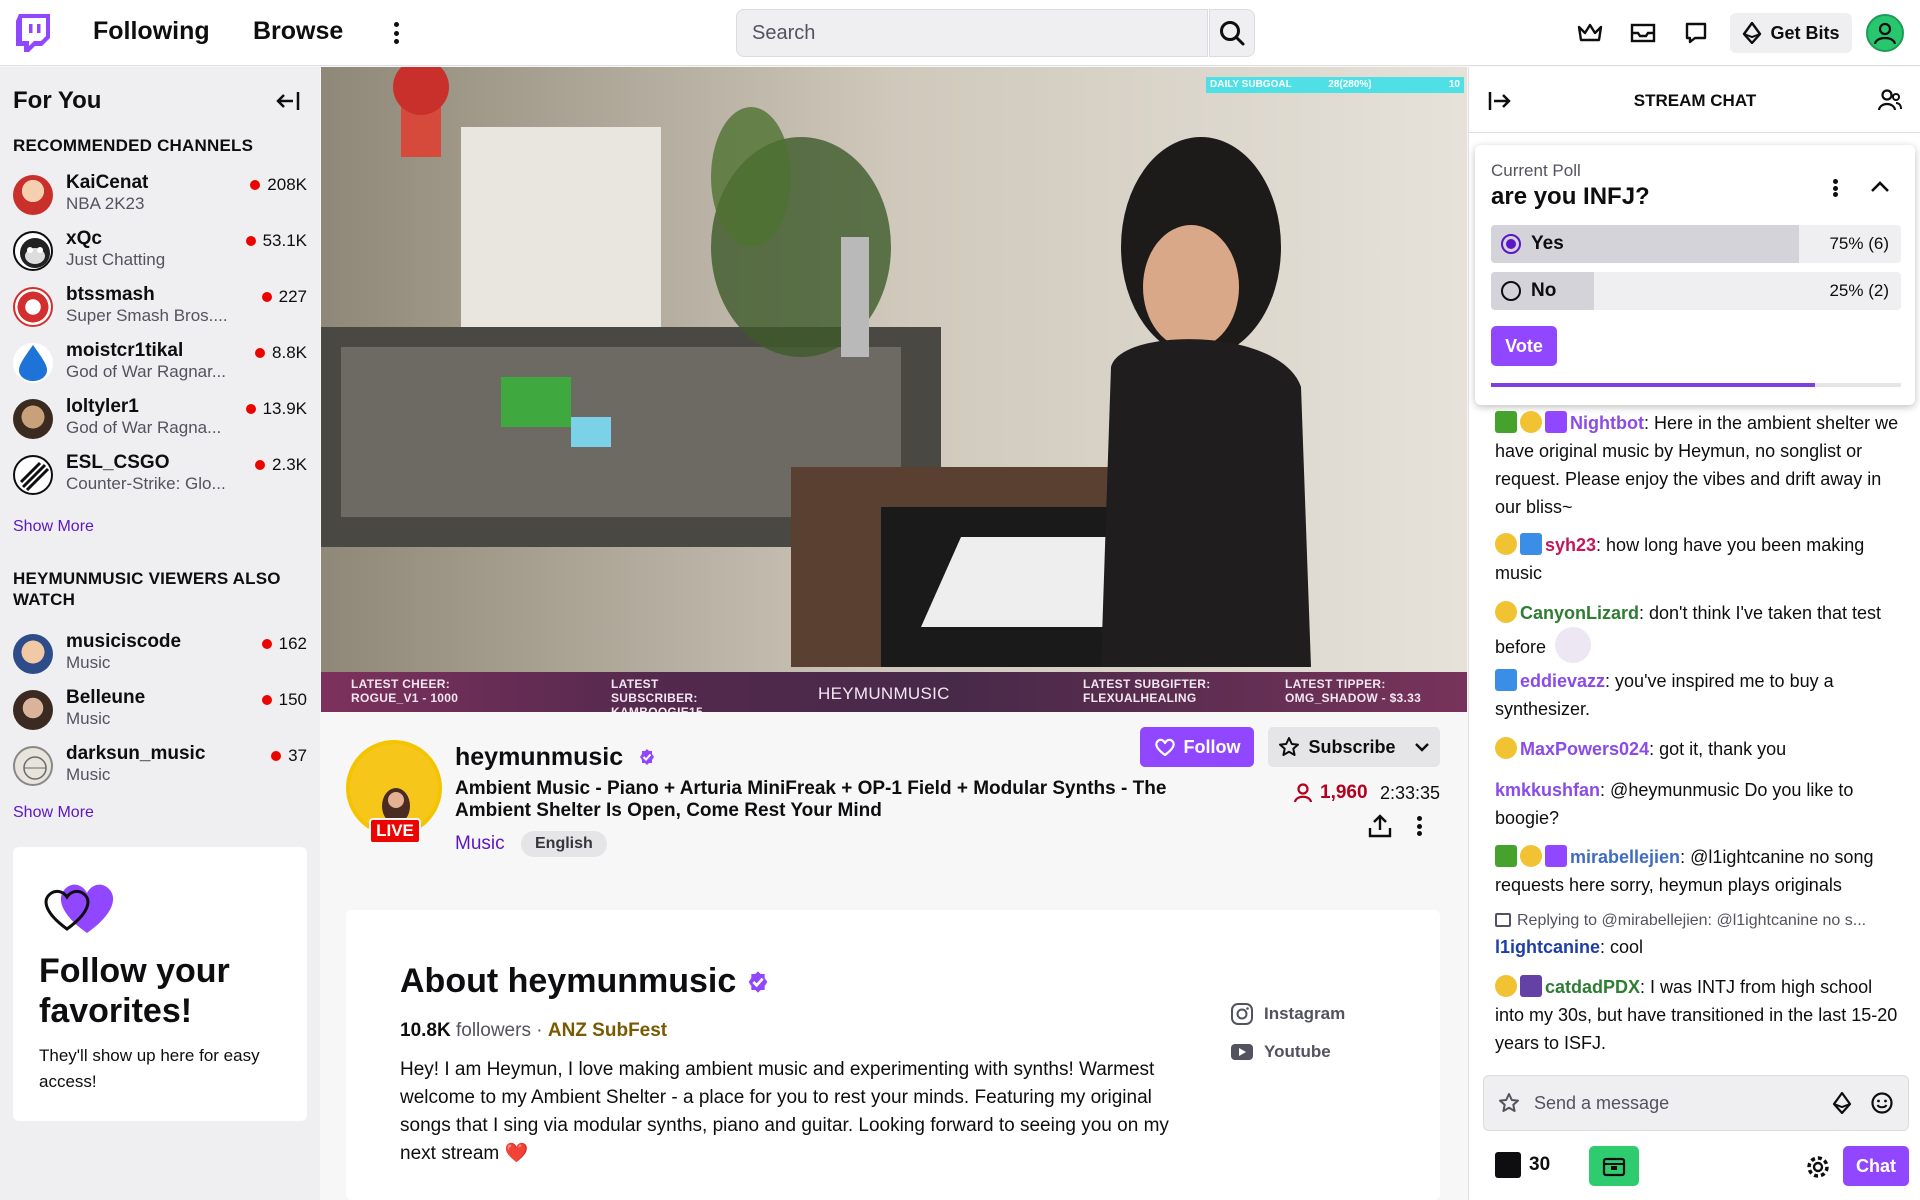 The width and height of the screenshot is (1920, 1200). I want to click on vote-button: Vote, so click(1524, 346).